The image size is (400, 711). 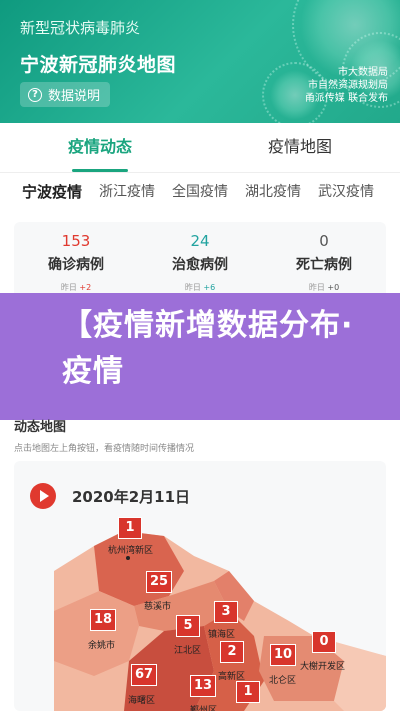 I want to click on source-line: 甬派传媒 联合发布, so click(x=346, y=98).